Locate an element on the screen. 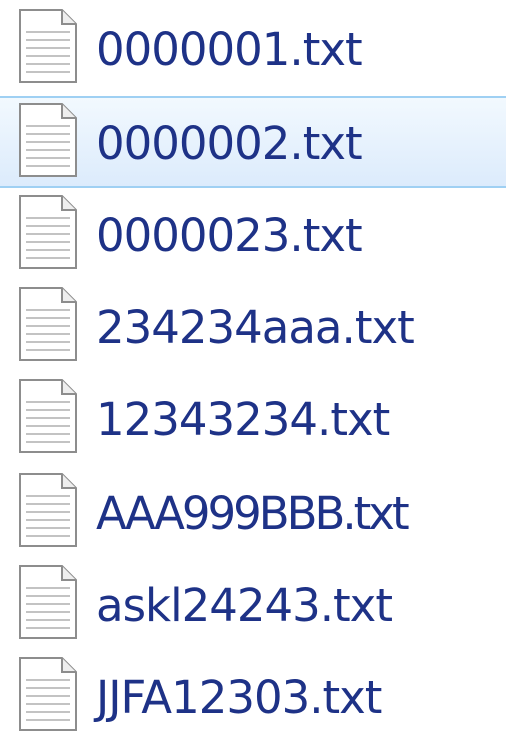 This screenshot has height=755, width=506. file-row-0000023: 0000023.txt is located at coordinates (253, 236).